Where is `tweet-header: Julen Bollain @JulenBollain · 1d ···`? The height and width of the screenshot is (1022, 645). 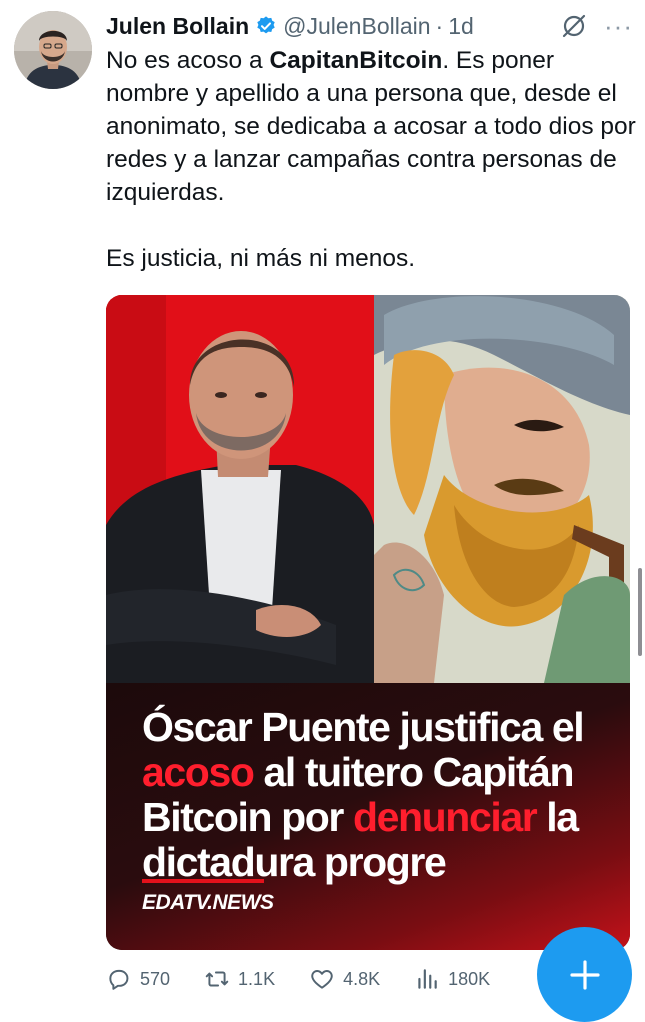 tweet-header: Julen Bollain @JulenBollain · 1d ··· is located at coordinates (369, 26).